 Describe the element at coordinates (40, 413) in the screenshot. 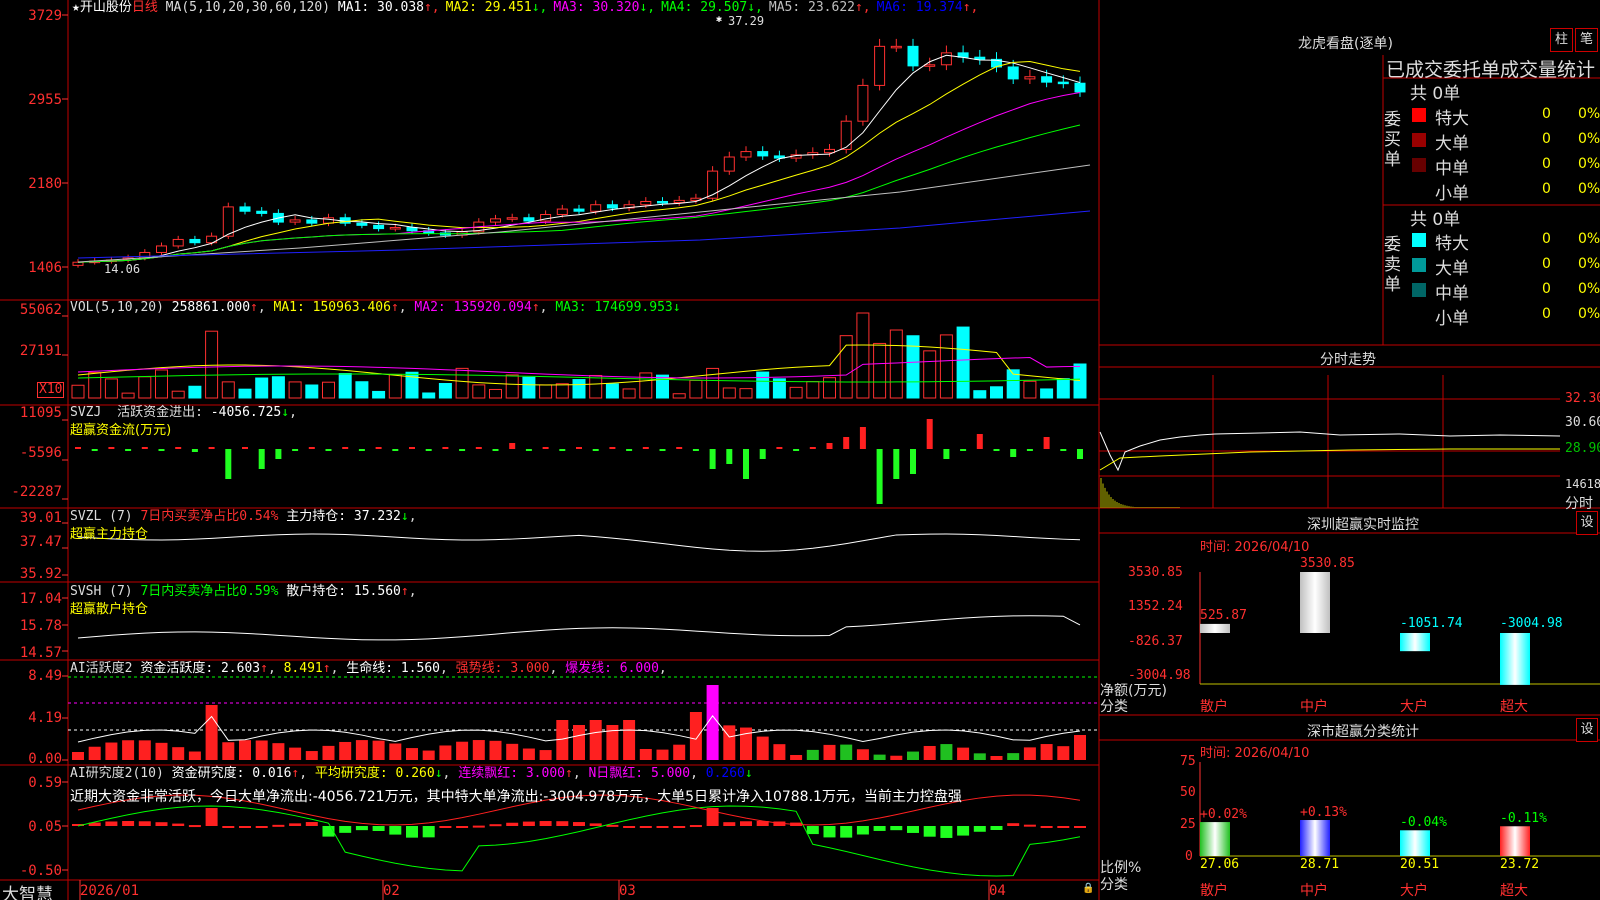

I see `y-tick: 11095` at that location.